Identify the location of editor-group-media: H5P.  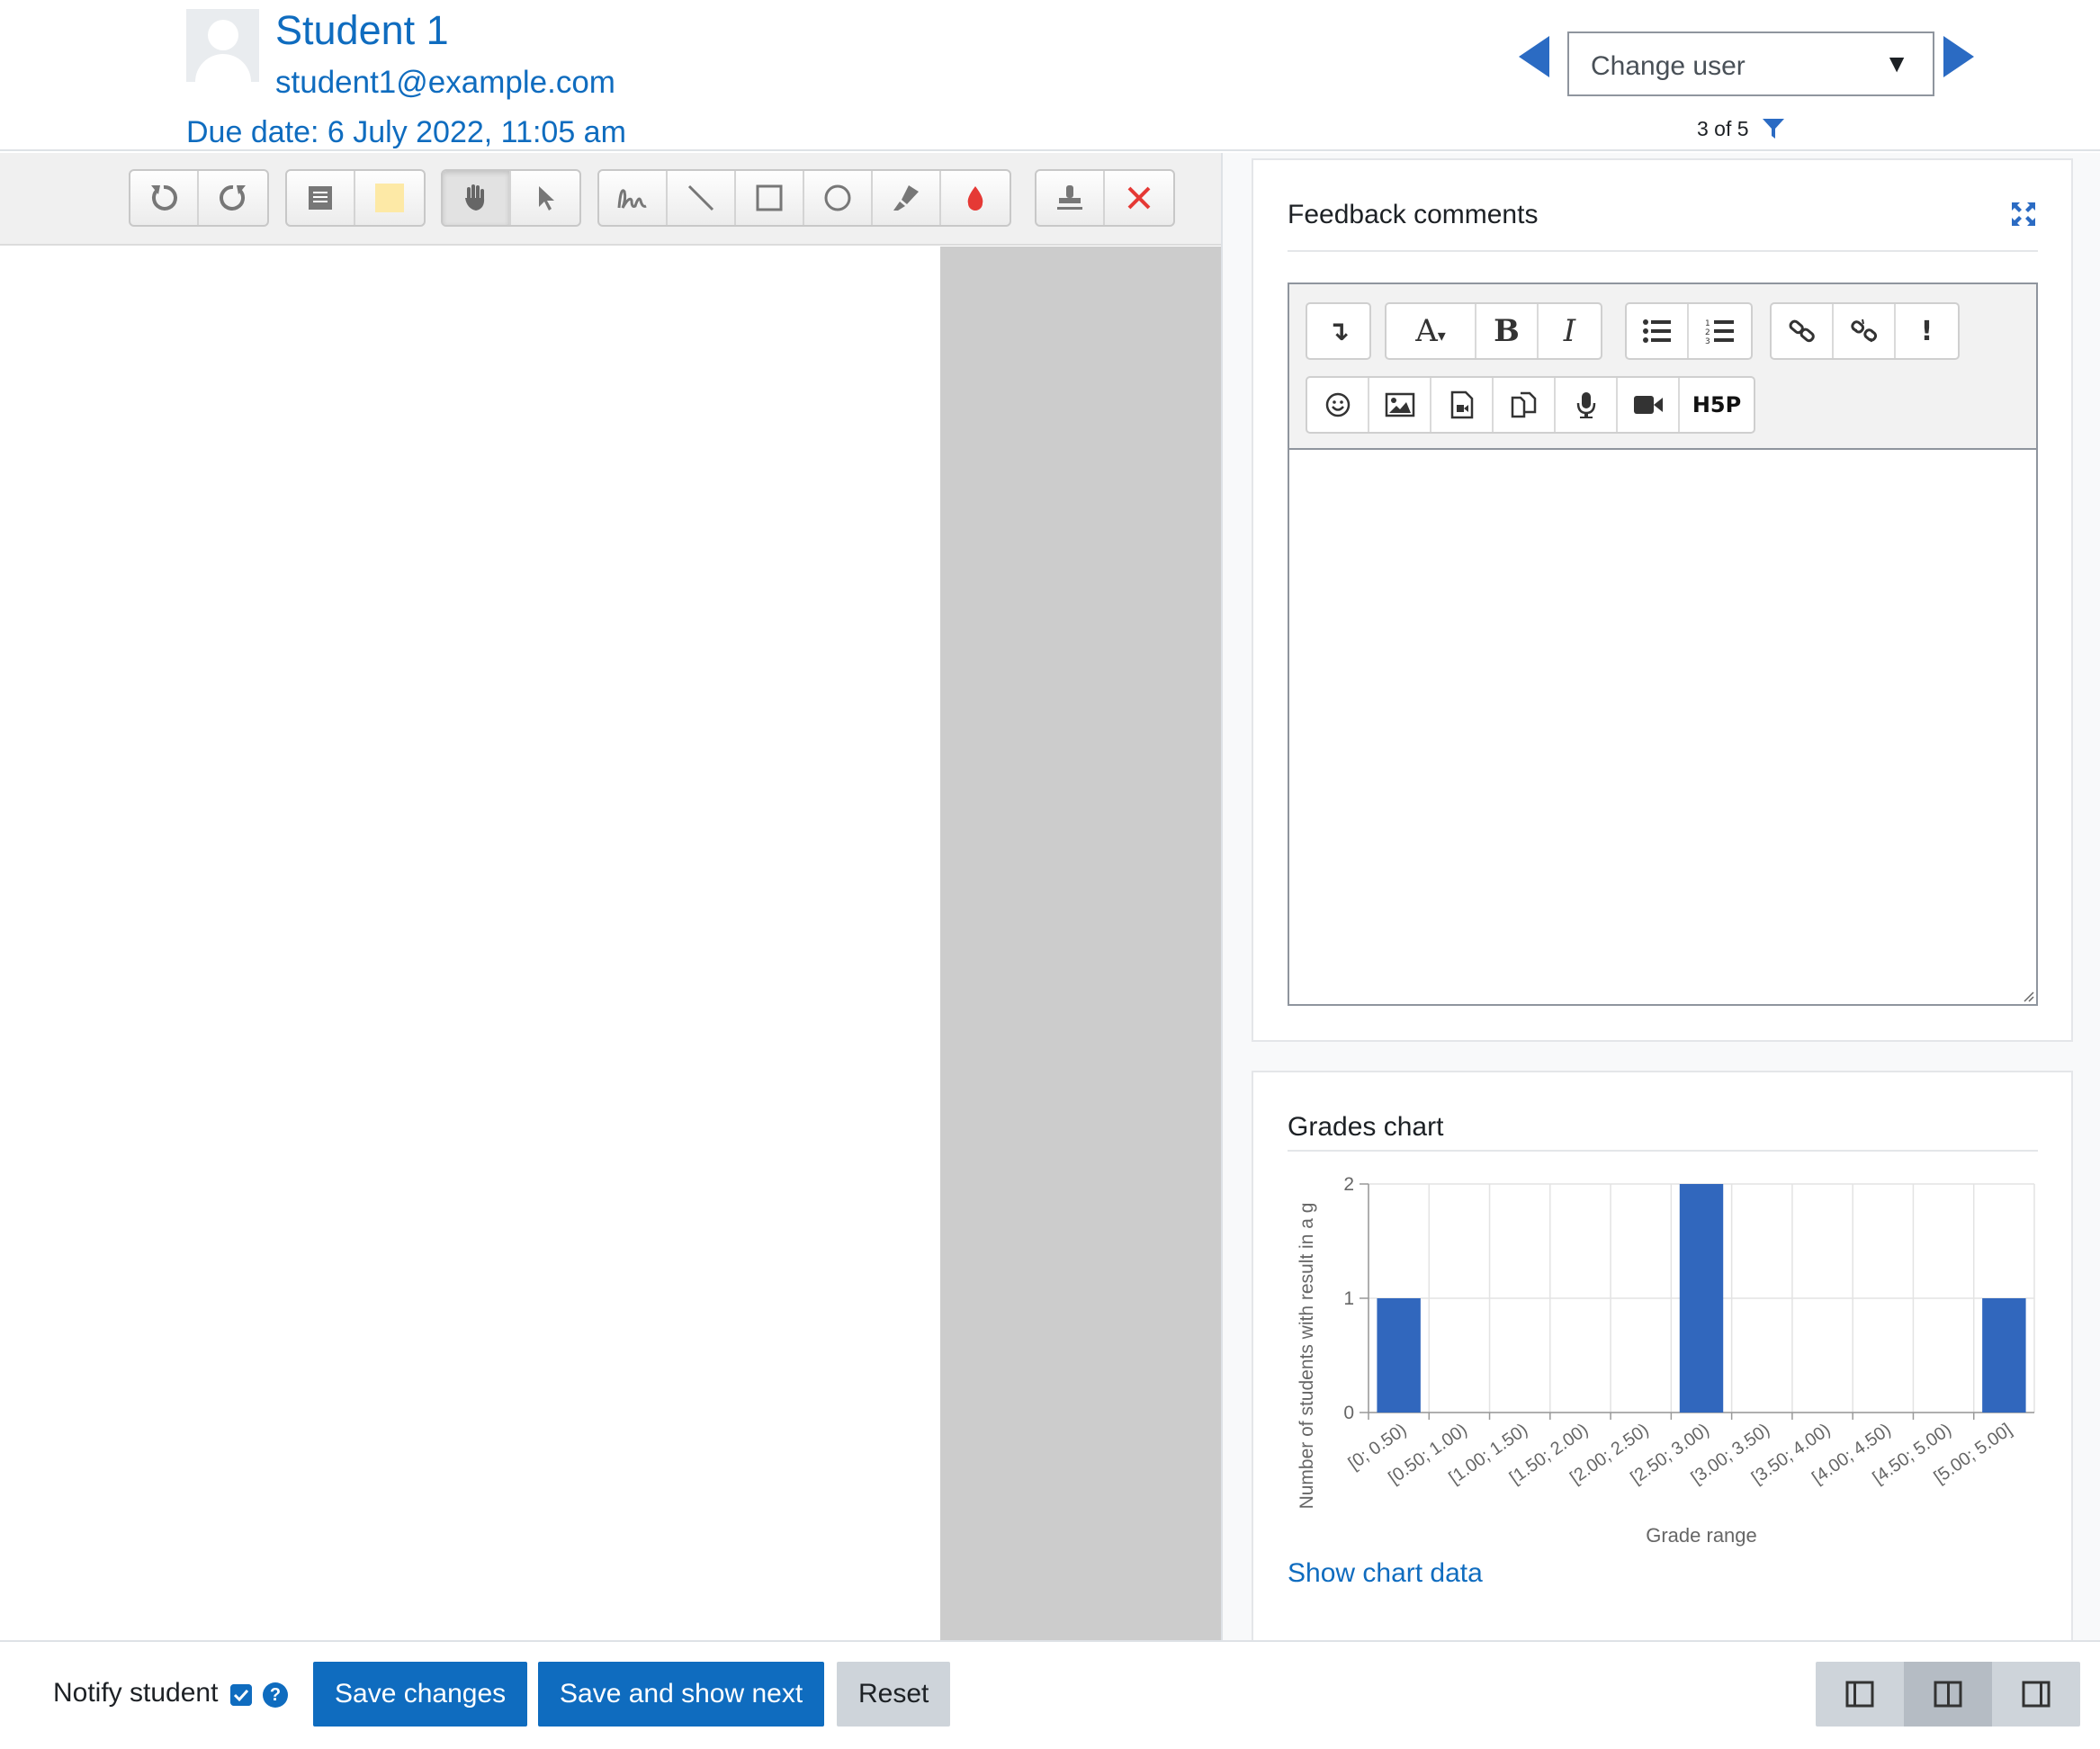
(1530, 405).